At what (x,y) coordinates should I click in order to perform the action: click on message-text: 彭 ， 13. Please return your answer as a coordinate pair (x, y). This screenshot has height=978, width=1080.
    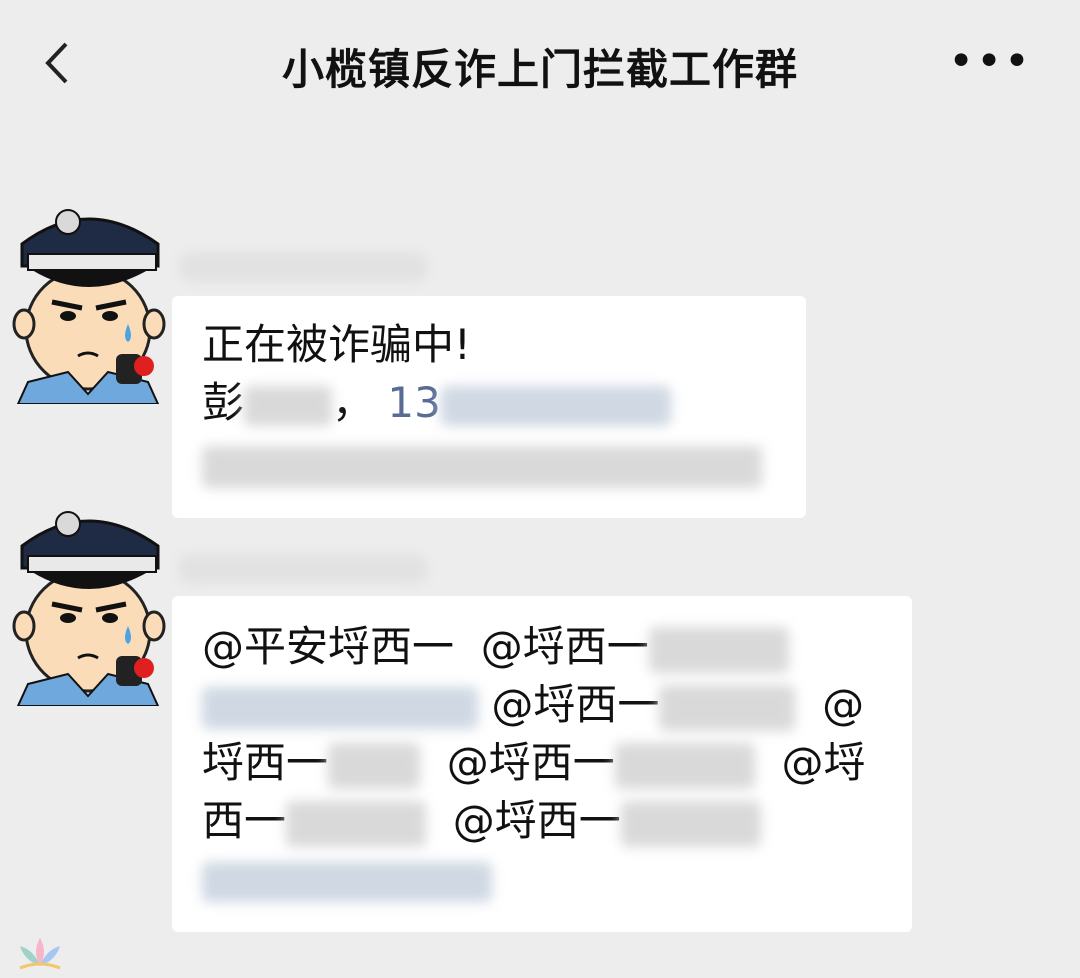
    Looking at the image, I should click on (489, 403).